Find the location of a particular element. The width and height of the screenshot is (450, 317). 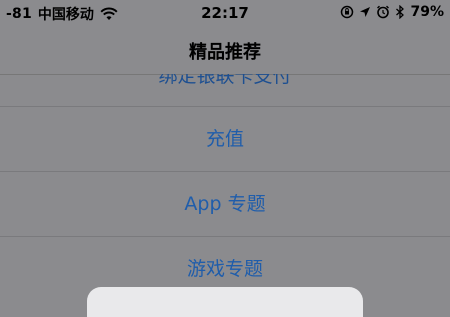

alarm-icon is located at coordinates (383, 12).